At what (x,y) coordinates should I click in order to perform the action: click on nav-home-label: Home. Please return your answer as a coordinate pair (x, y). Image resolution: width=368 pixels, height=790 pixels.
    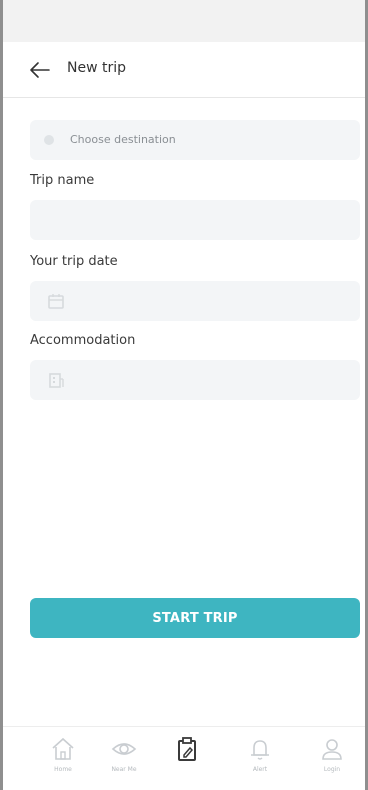
    Looking at the image, I should click on (63, 769).